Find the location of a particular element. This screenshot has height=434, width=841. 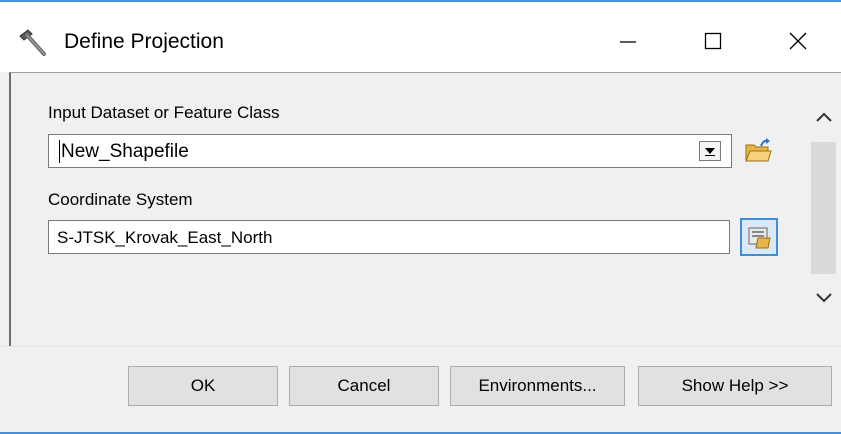

dropdown-button is located at coordinates (710, 151).